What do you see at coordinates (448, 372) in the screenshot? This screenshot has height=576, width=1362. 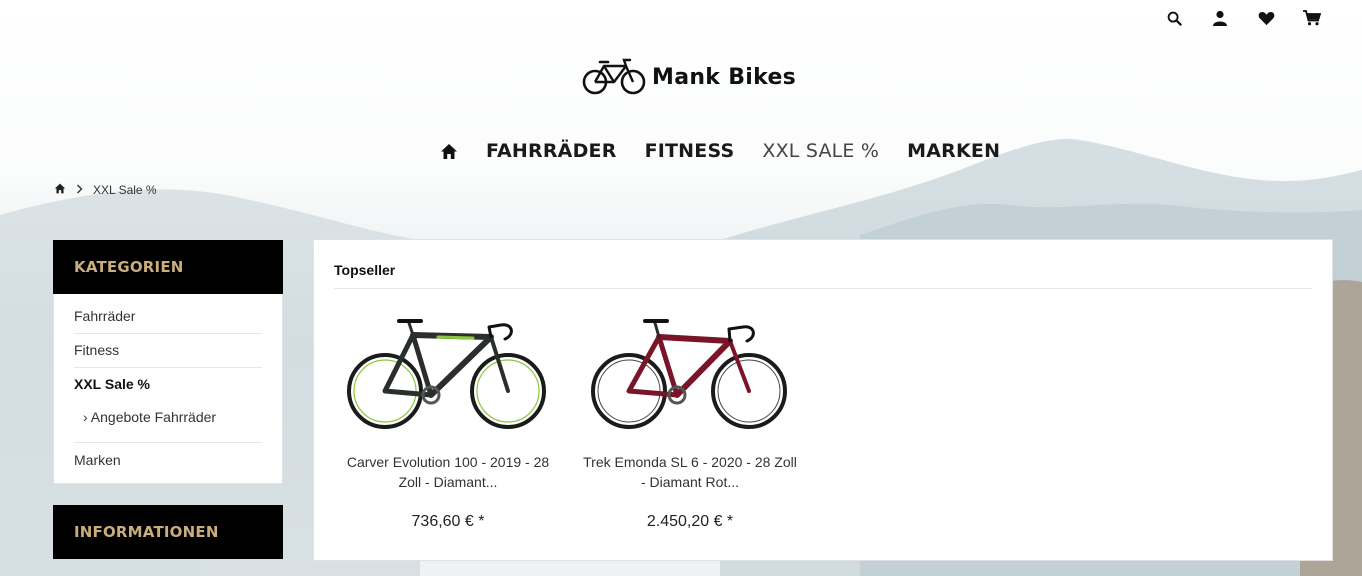 I see `product-image-carver` at bounding box center [448, 372].